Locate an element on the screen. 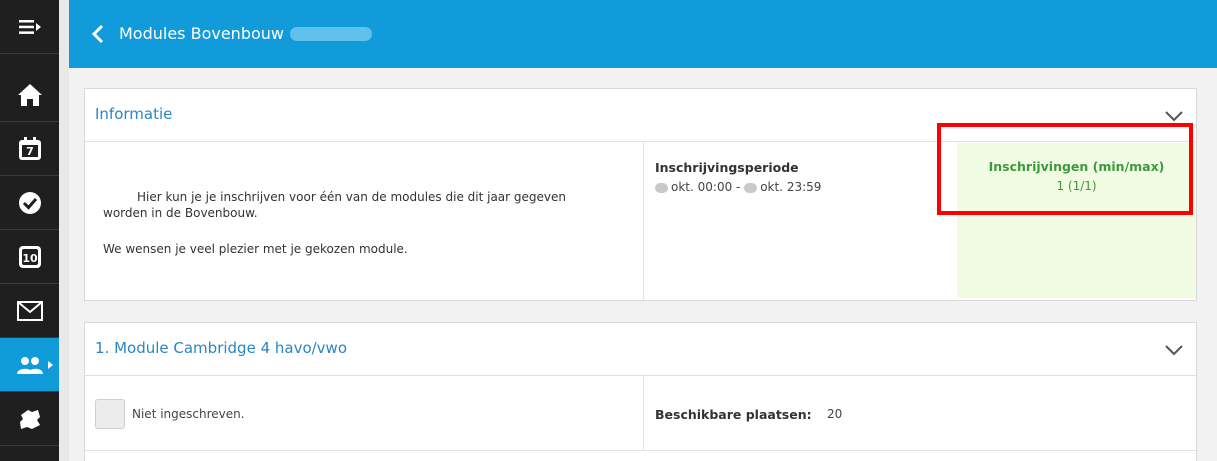 This screenshot has width=1217, height=461. chevron-down-icon is located at coordinates (1174, 350).